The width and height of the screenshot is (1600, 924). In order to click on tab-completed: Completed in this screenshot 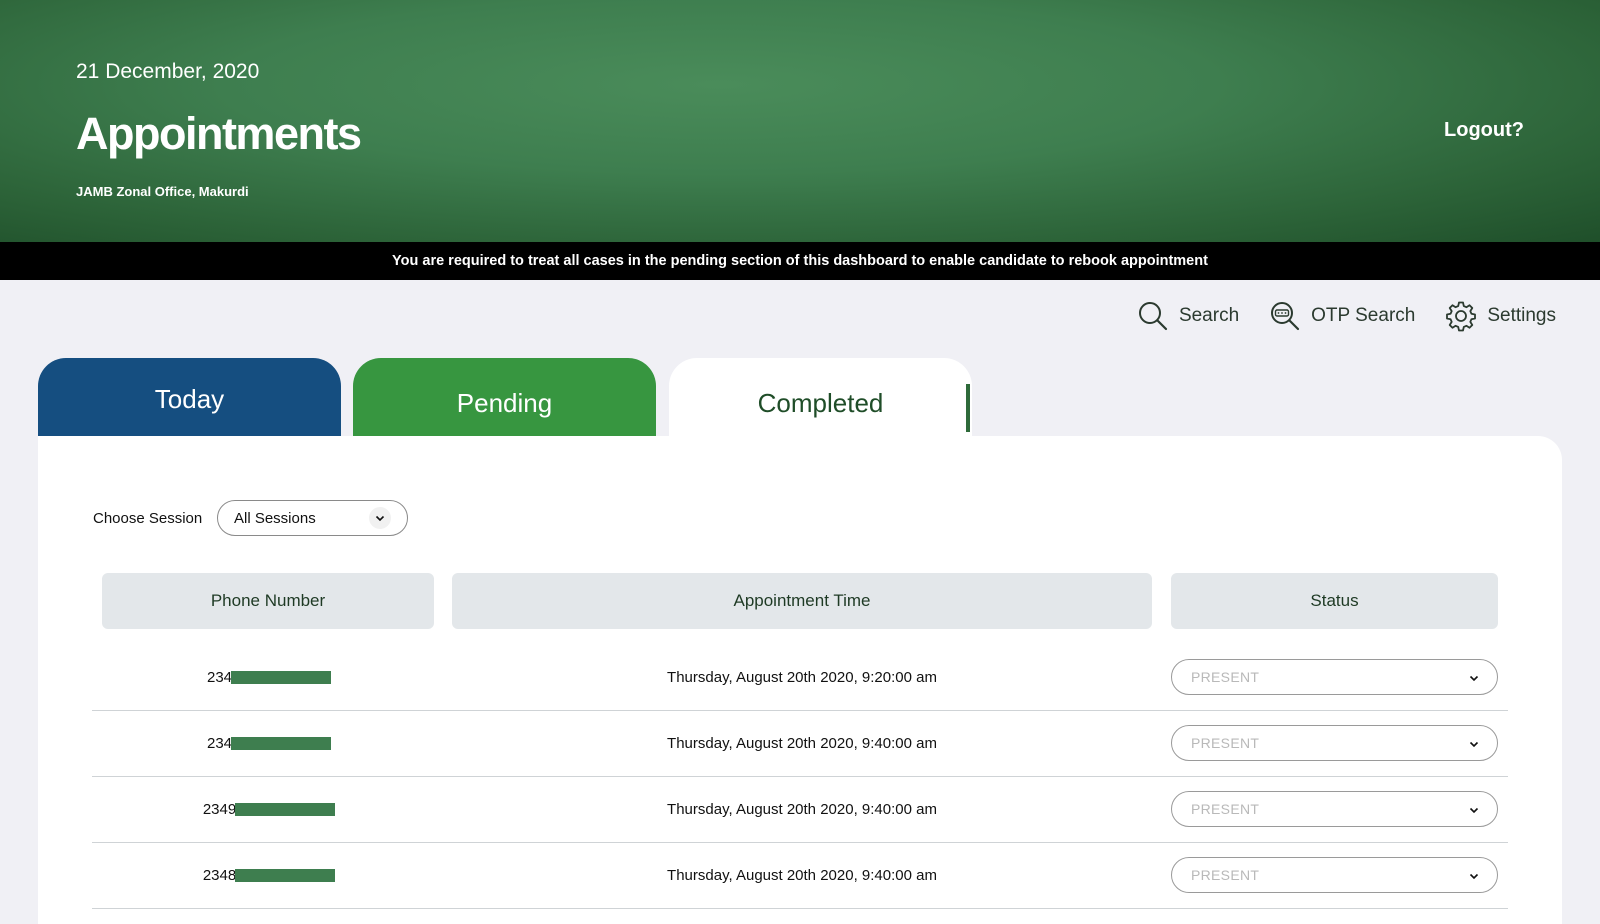, I will do `click(820, 403)`.